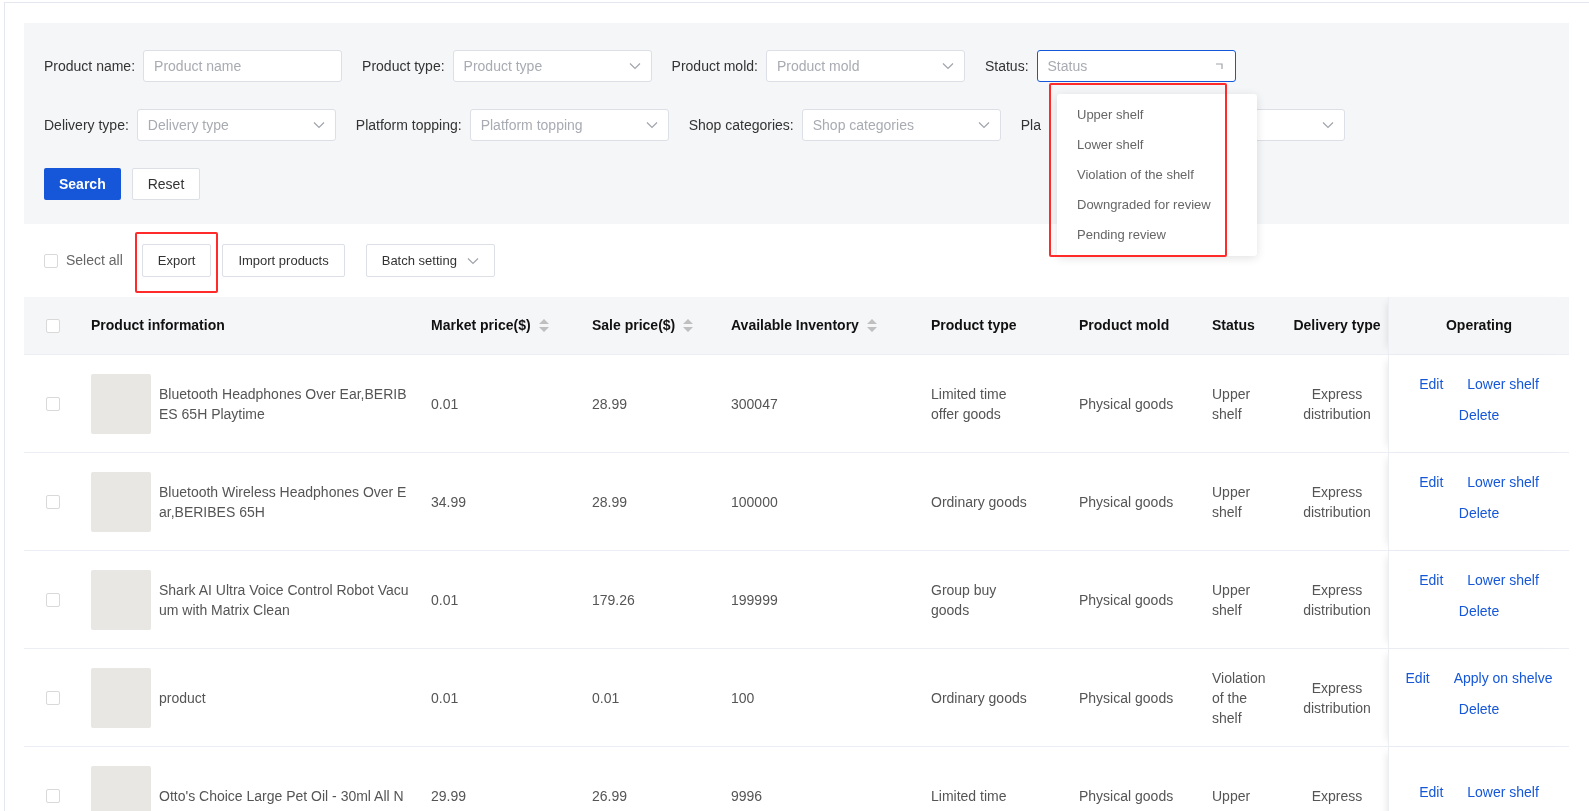  What do you see at coordinates (182, 698) in the screenshot?
I see `product-name: product` at bounding box center [182, 698].